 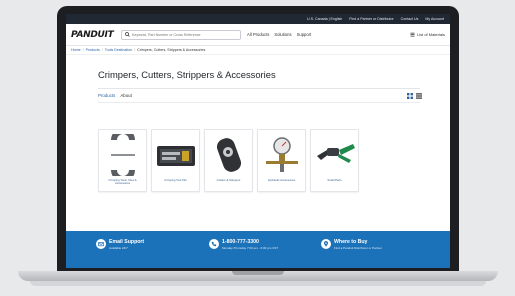 What do you see at coordinates (258, 283) in the screenshot?
I see `laptop-shadow` at bounding box center [258, 283].